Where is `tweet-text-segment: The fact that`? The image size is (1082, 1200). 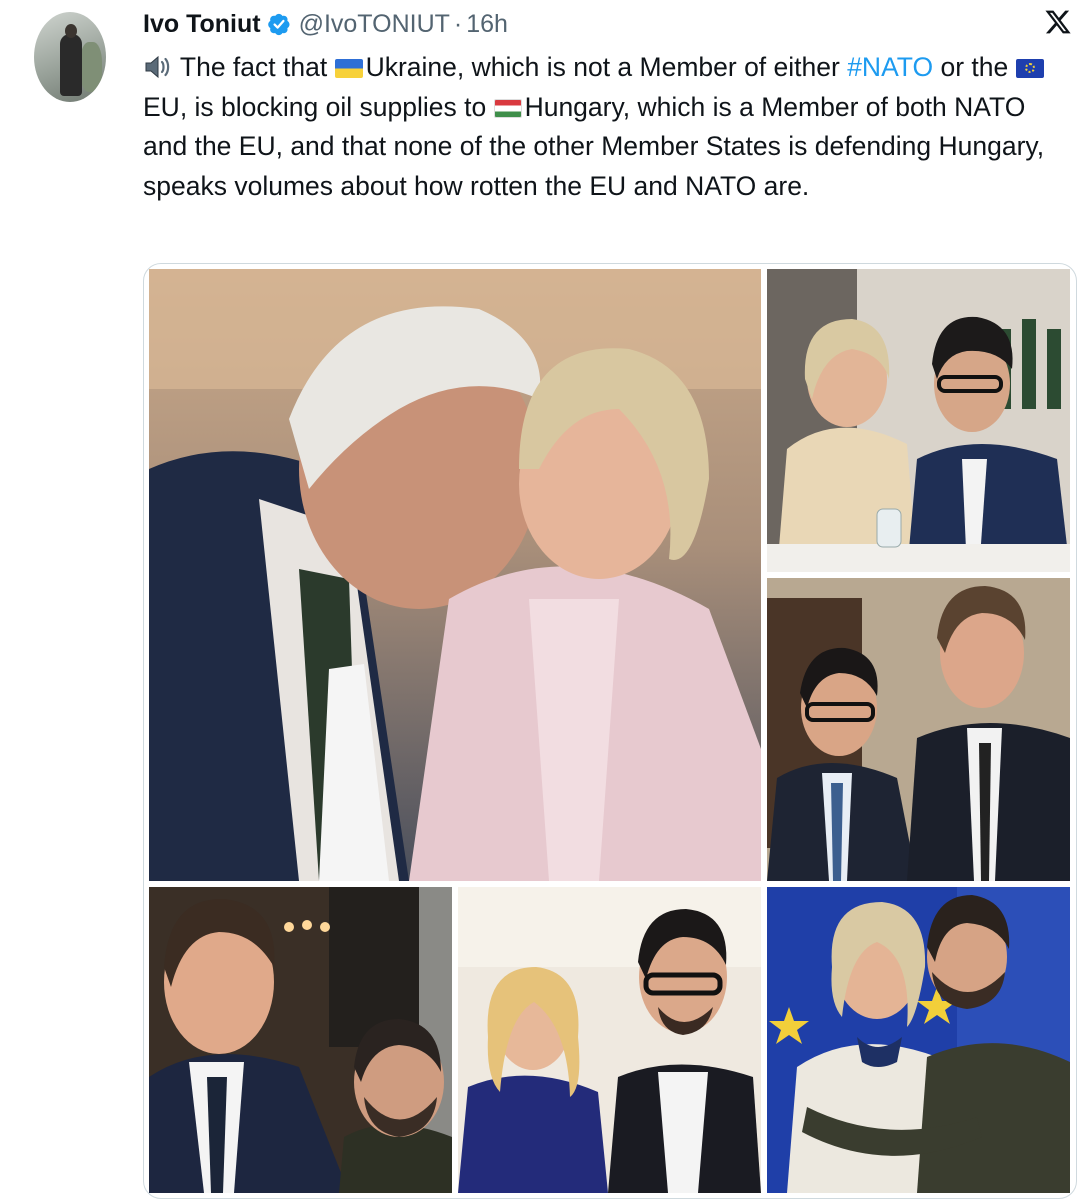
tweet-text-segment: The fact that is located at coordinates (257, 67).